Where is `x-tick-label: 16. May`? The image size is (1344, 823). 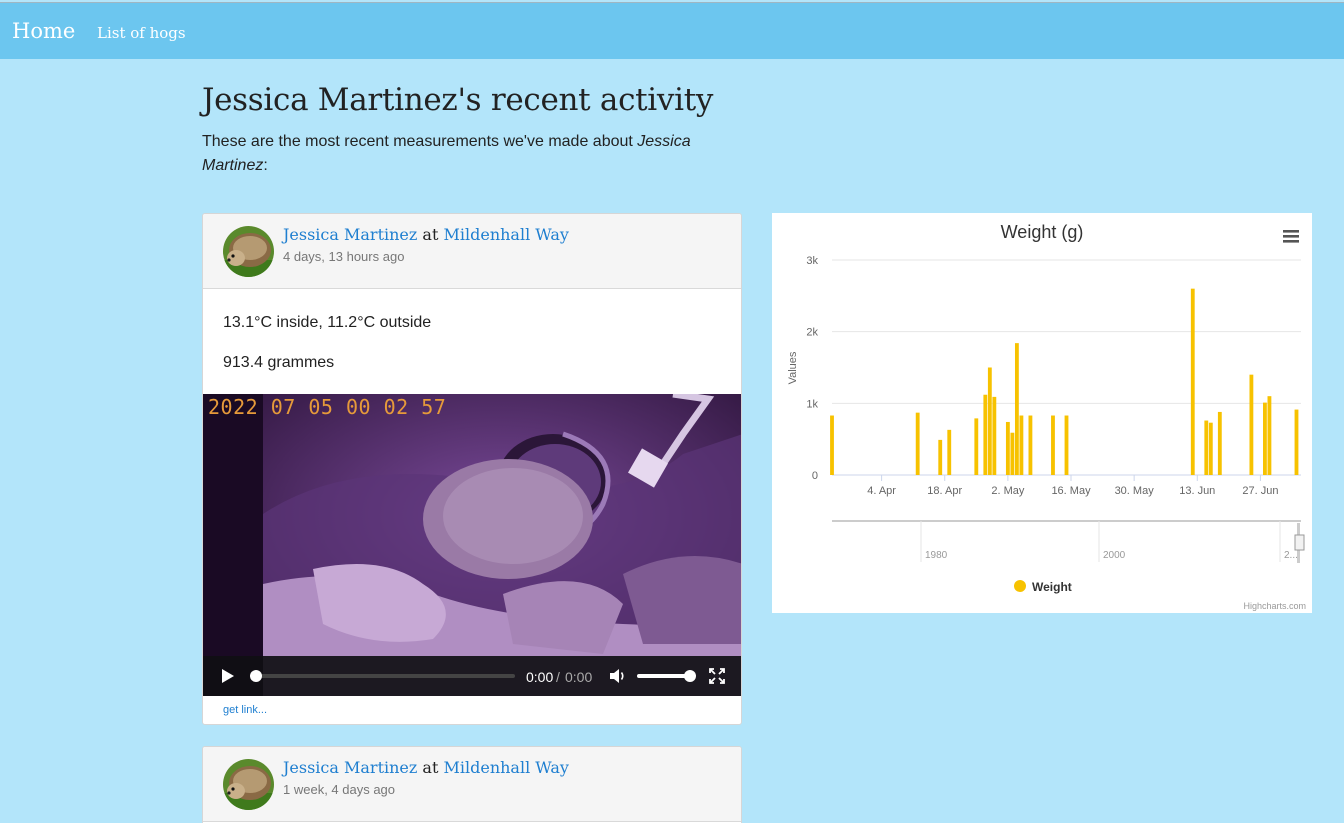
x-tick-label: 16. May is located at coordinates (1071, 491).